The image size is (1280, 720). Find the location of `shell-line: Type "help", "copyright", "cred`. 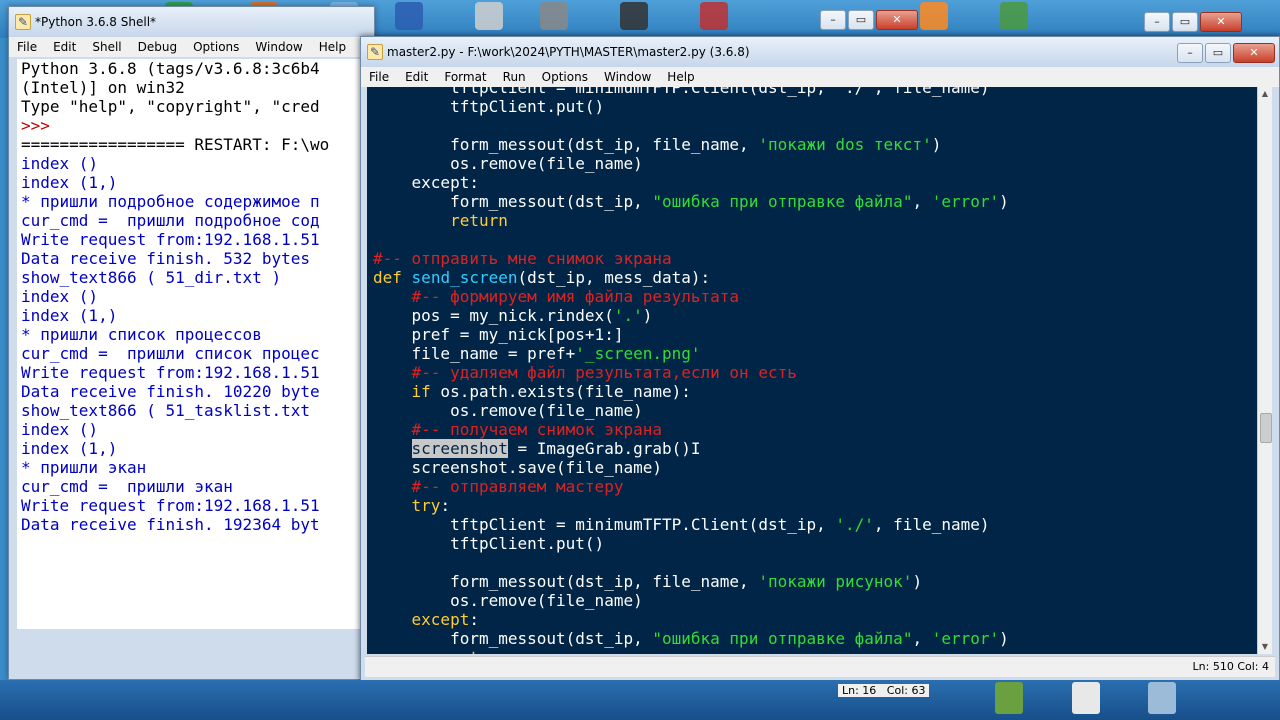

shell-line: Type "help", "copyright", "cred is located at coordinates (170, 106).